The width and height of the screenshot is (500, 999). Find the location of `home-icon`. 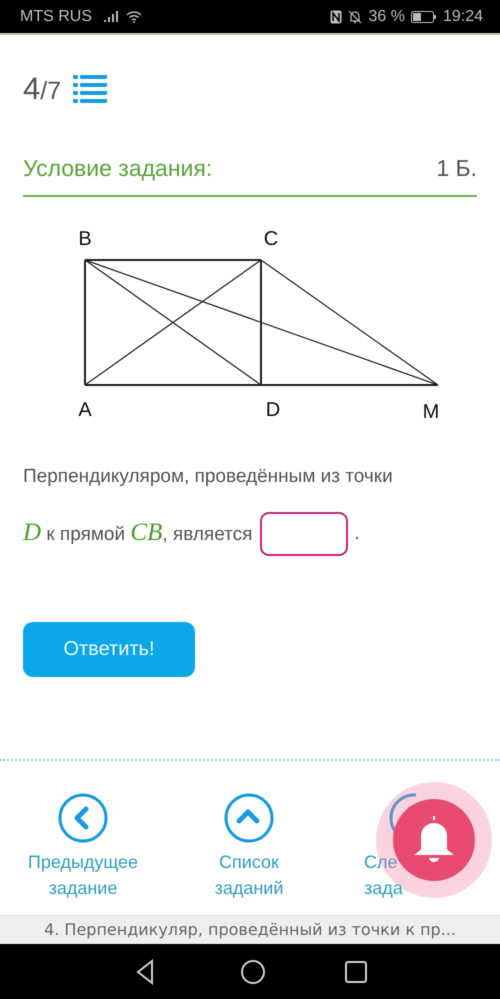

home-icon is located at coordinates (253, 971).